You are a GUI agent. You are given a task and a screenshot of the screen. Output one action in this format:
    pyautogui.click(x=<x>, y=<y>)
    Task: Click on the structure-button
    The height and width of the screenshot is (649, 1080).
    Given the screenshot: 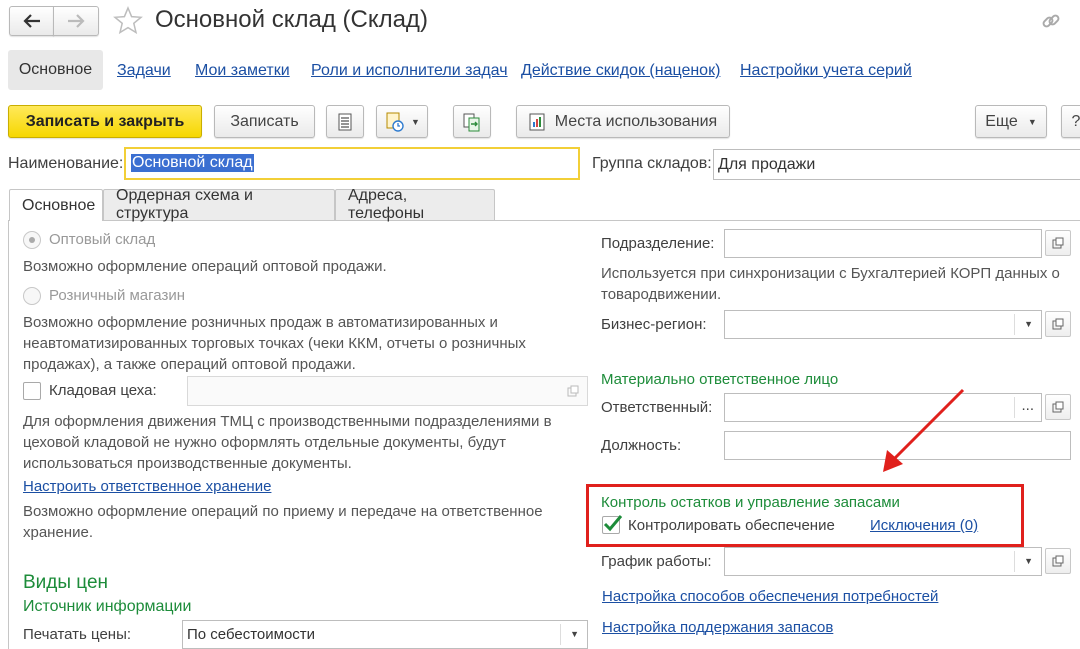 What is the action you would take?
    pyautogui.click(x=472, y=121)
    